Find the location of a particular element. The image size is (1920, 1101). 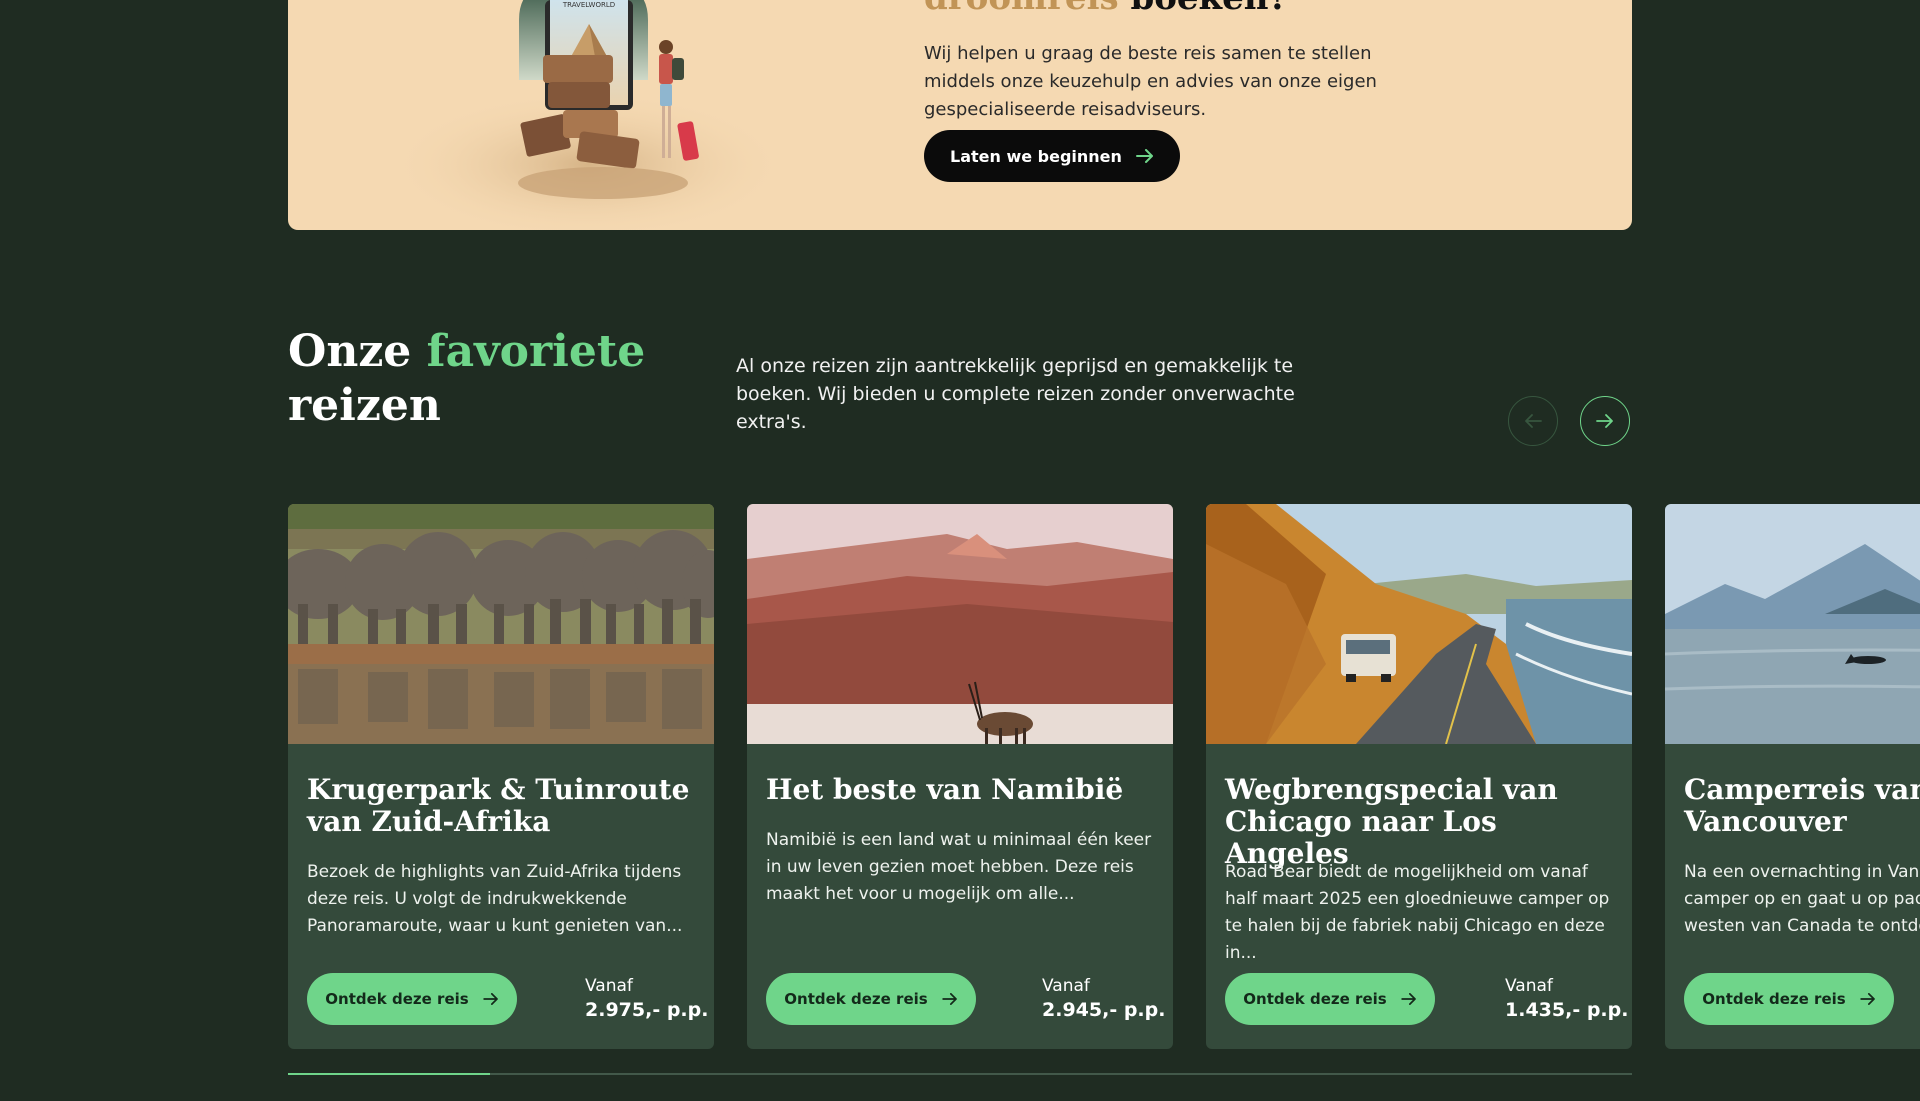

carousel-progress-fill is located at coordinates (389, 1074).